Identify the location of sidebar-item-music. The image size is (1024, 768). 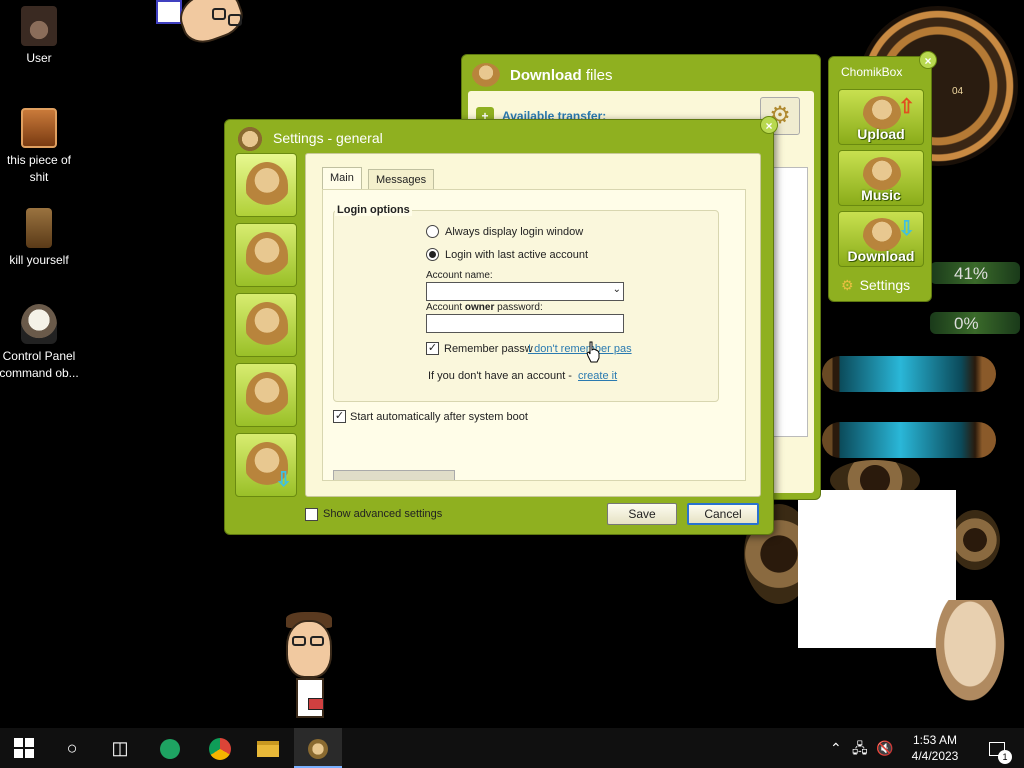
(266, 395).